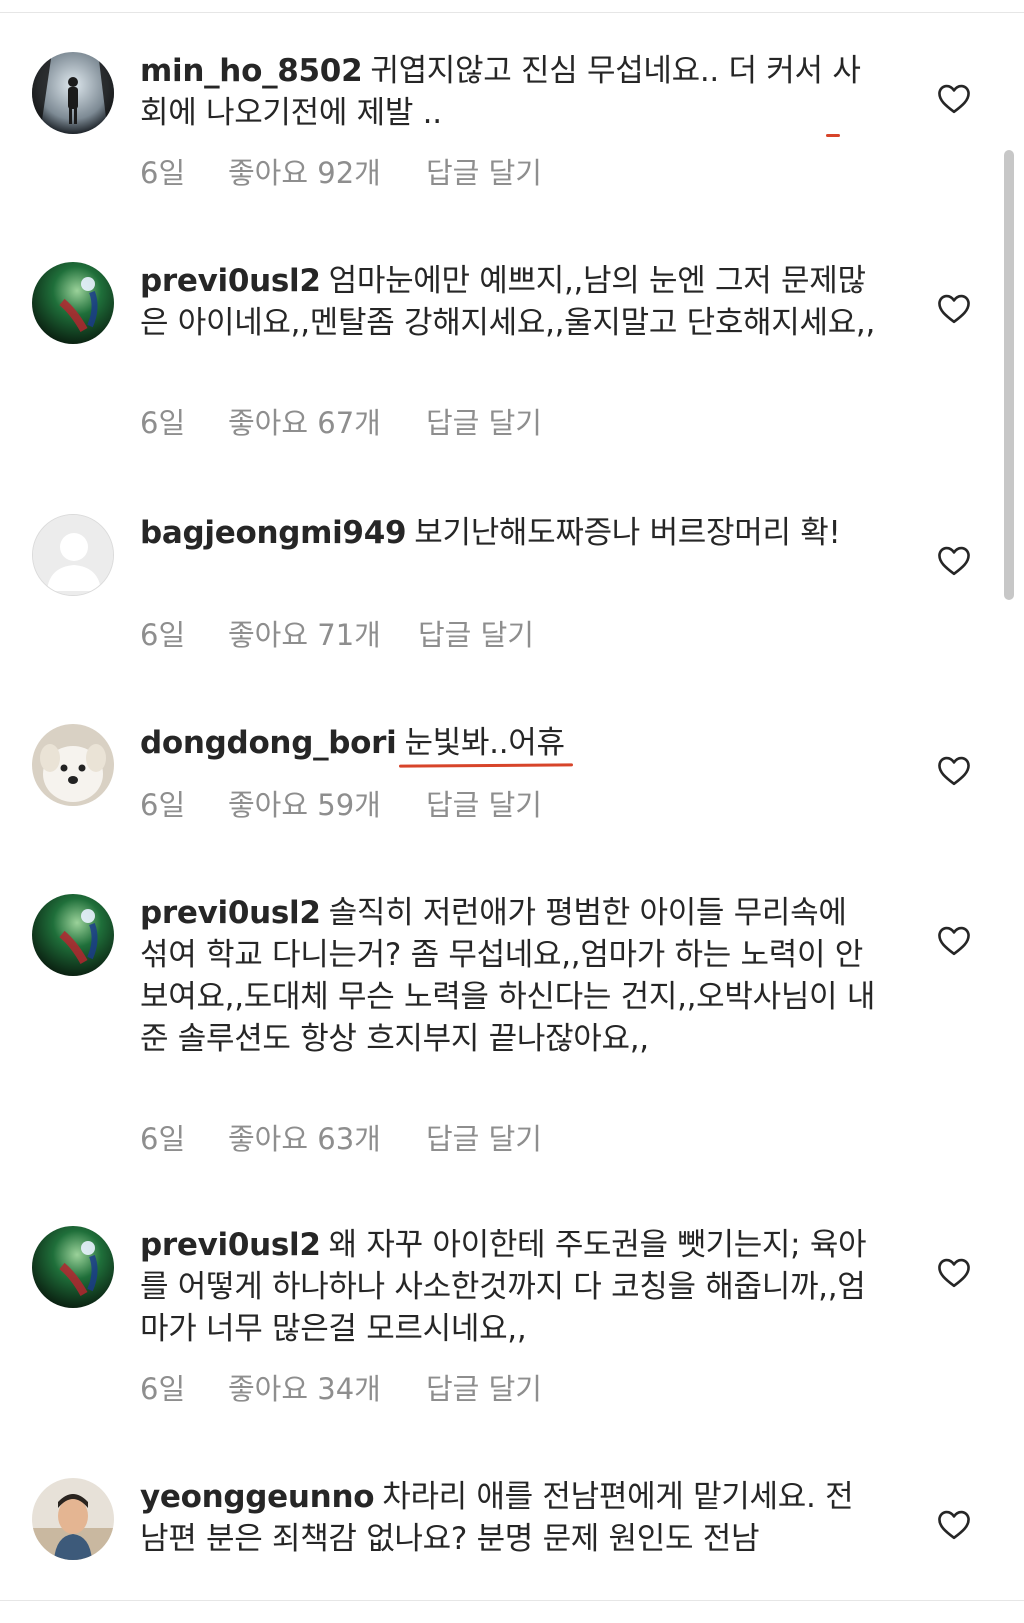 This screenshot has height=1623, width=1024. What do you see at coordinates (257, 1497) in the screenshot?
I see `comment-username: yeonggeunno` at bounding box center [257, 1497].